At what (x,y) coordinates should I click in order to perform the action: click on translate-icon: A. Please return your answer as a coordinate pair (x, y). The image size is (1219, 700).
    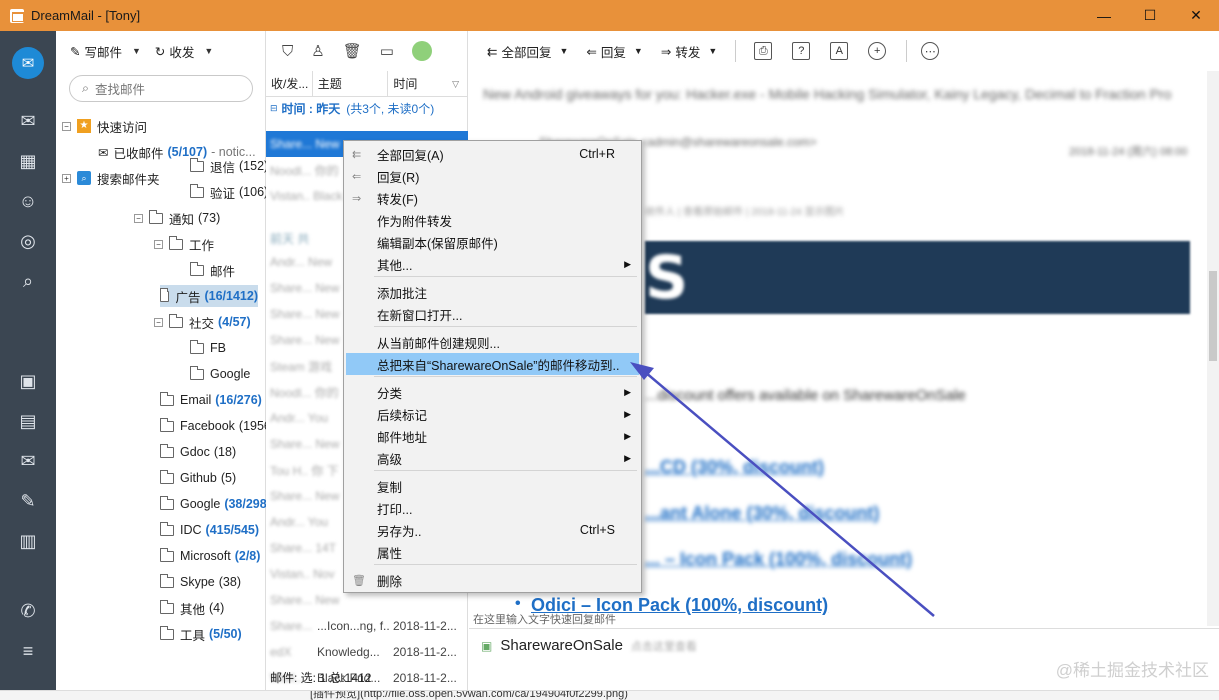
    Looking at the image, I should click on (839, 51).